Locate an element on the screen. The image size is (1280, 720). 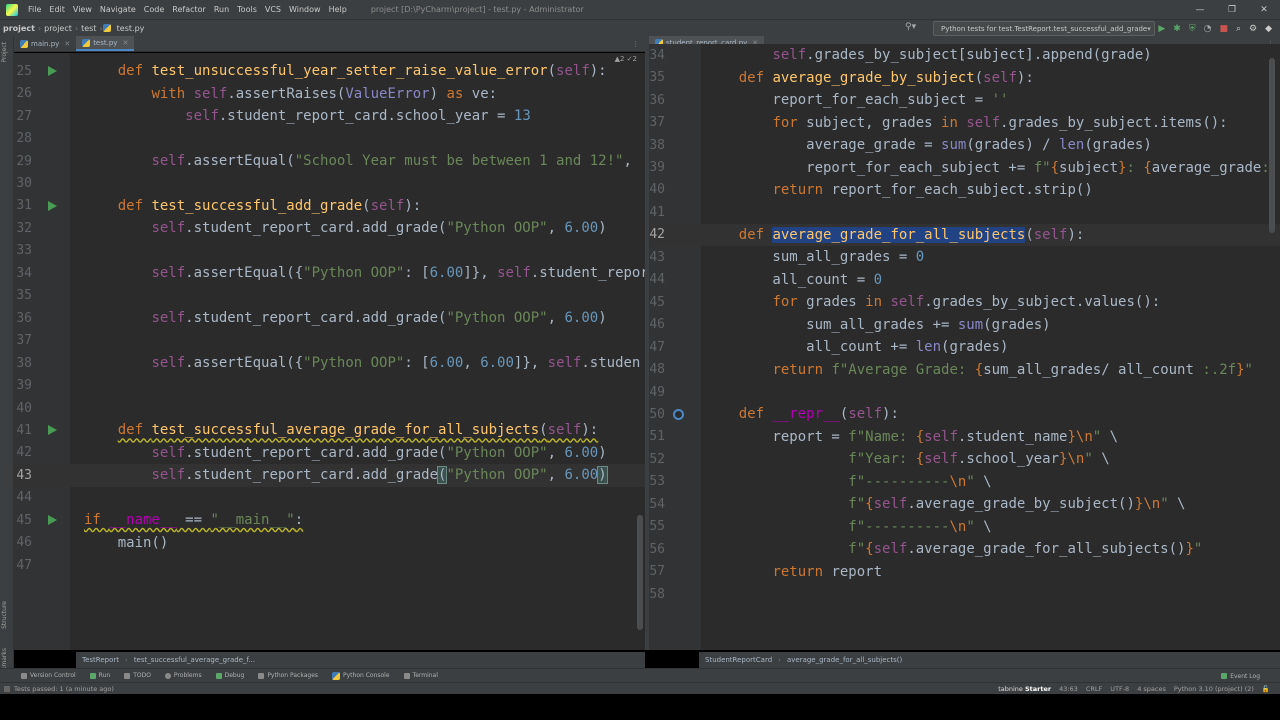
code-line: 30 is located at coordinates (329, 183).